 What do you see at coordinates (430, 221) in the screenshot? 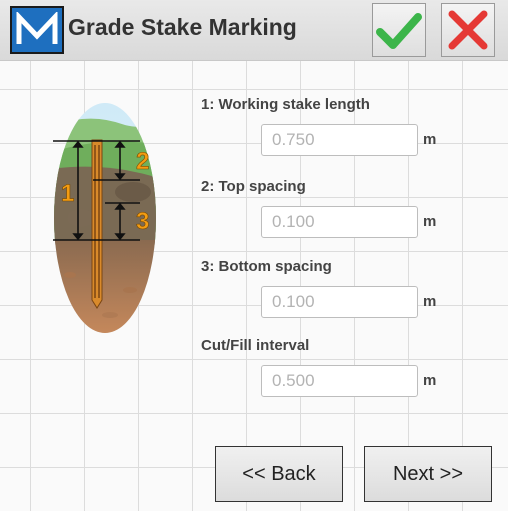
I see `top-spacing-unit: m` at bounding box center [430, 221].